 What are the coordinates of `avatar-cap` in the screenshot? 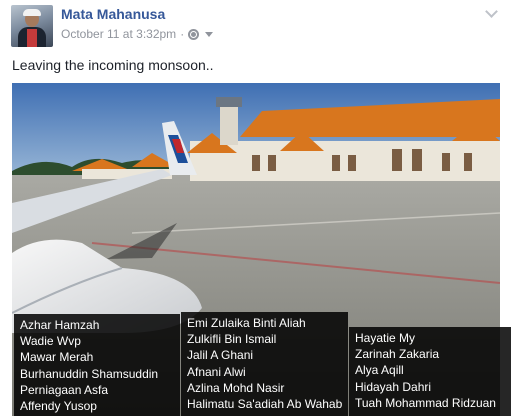 It's located at (32, 12).